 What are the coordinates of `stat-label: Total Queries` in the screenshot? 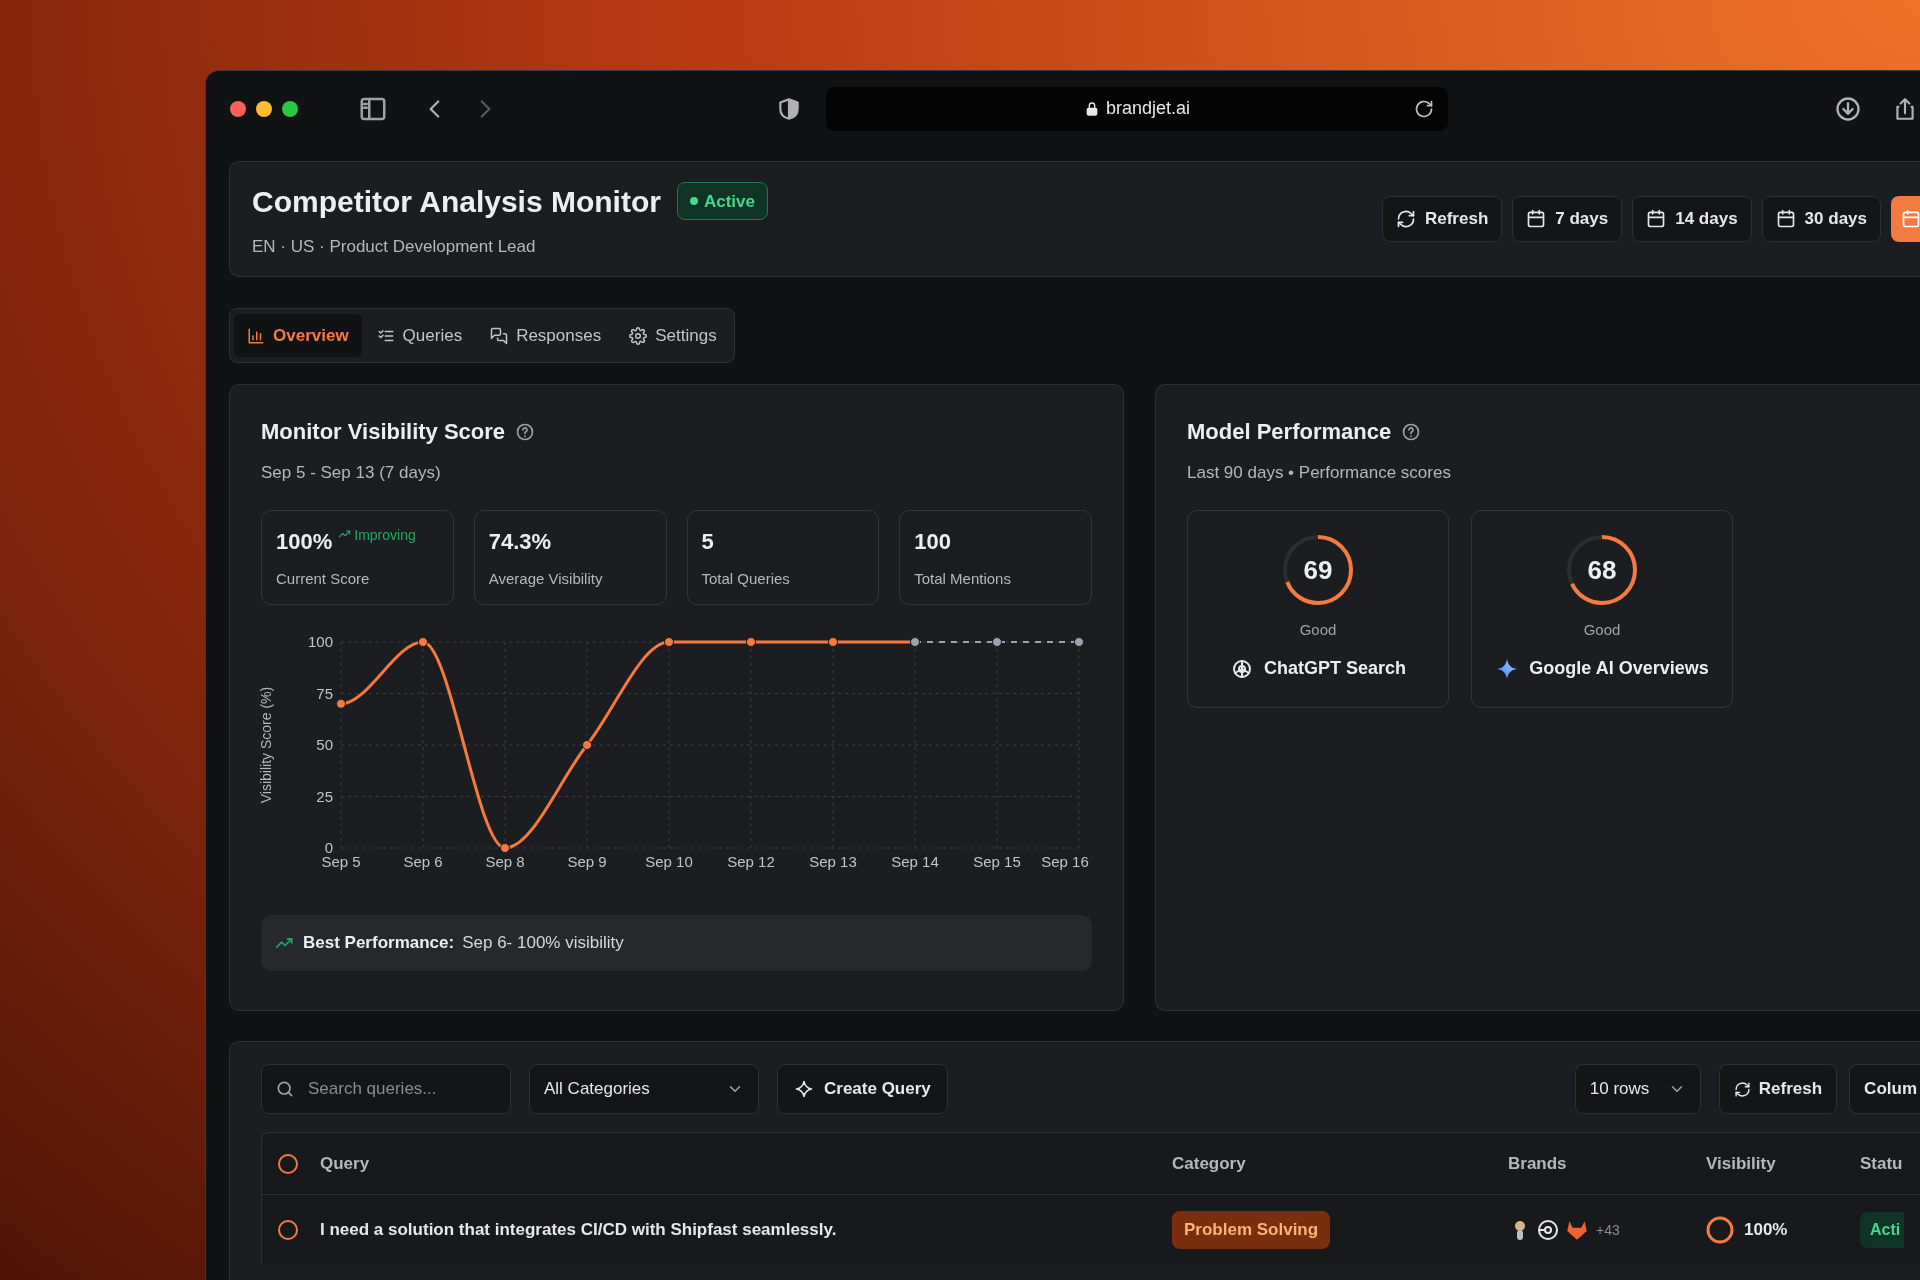 It's located at (746, 578).